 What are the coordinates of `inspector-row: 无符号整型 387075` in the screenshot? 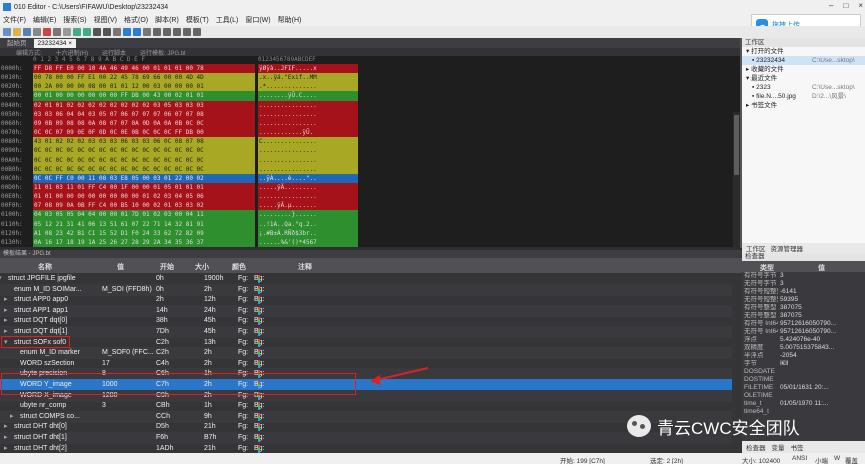 It's located at (803, 316).